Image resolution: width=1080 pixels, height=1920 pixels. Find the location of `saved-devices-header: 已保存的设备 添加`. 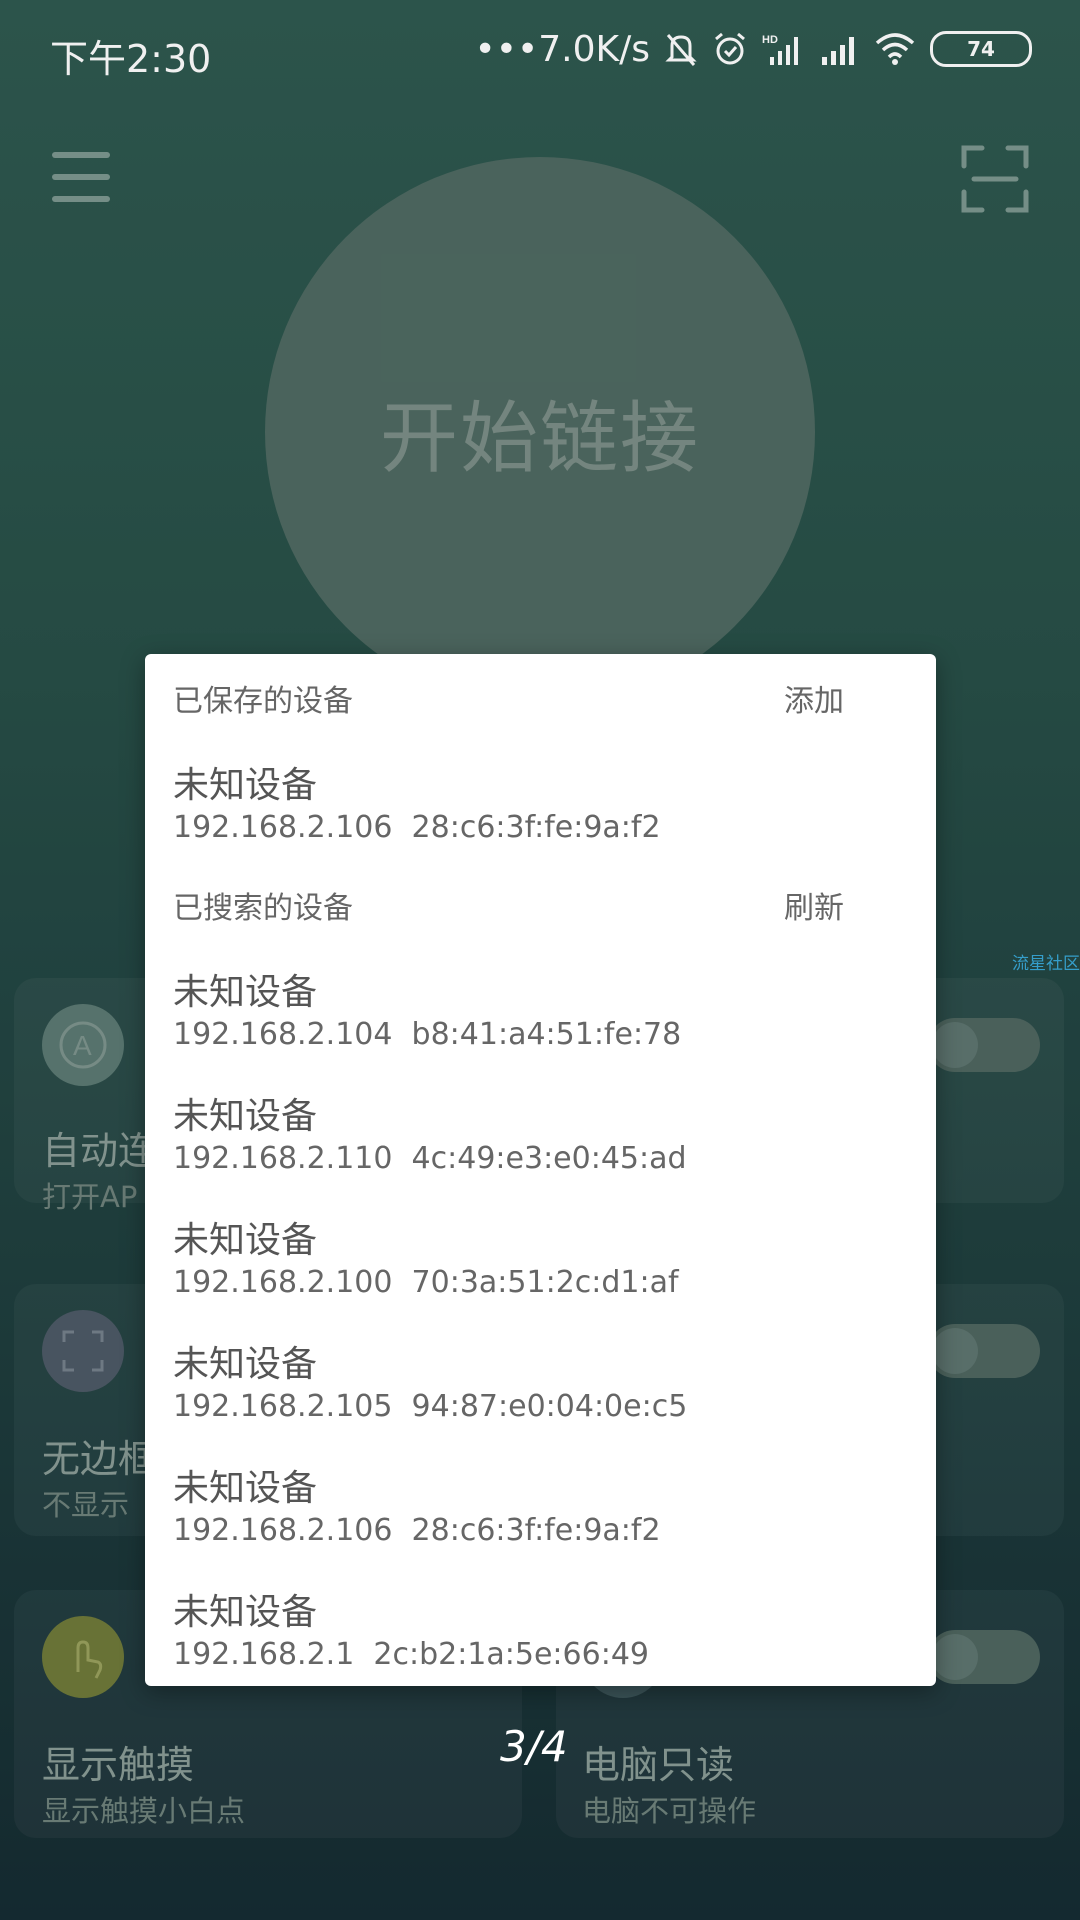

saved-devices-header: 已保存的设备 添加 is located at coordinates (540, 697).